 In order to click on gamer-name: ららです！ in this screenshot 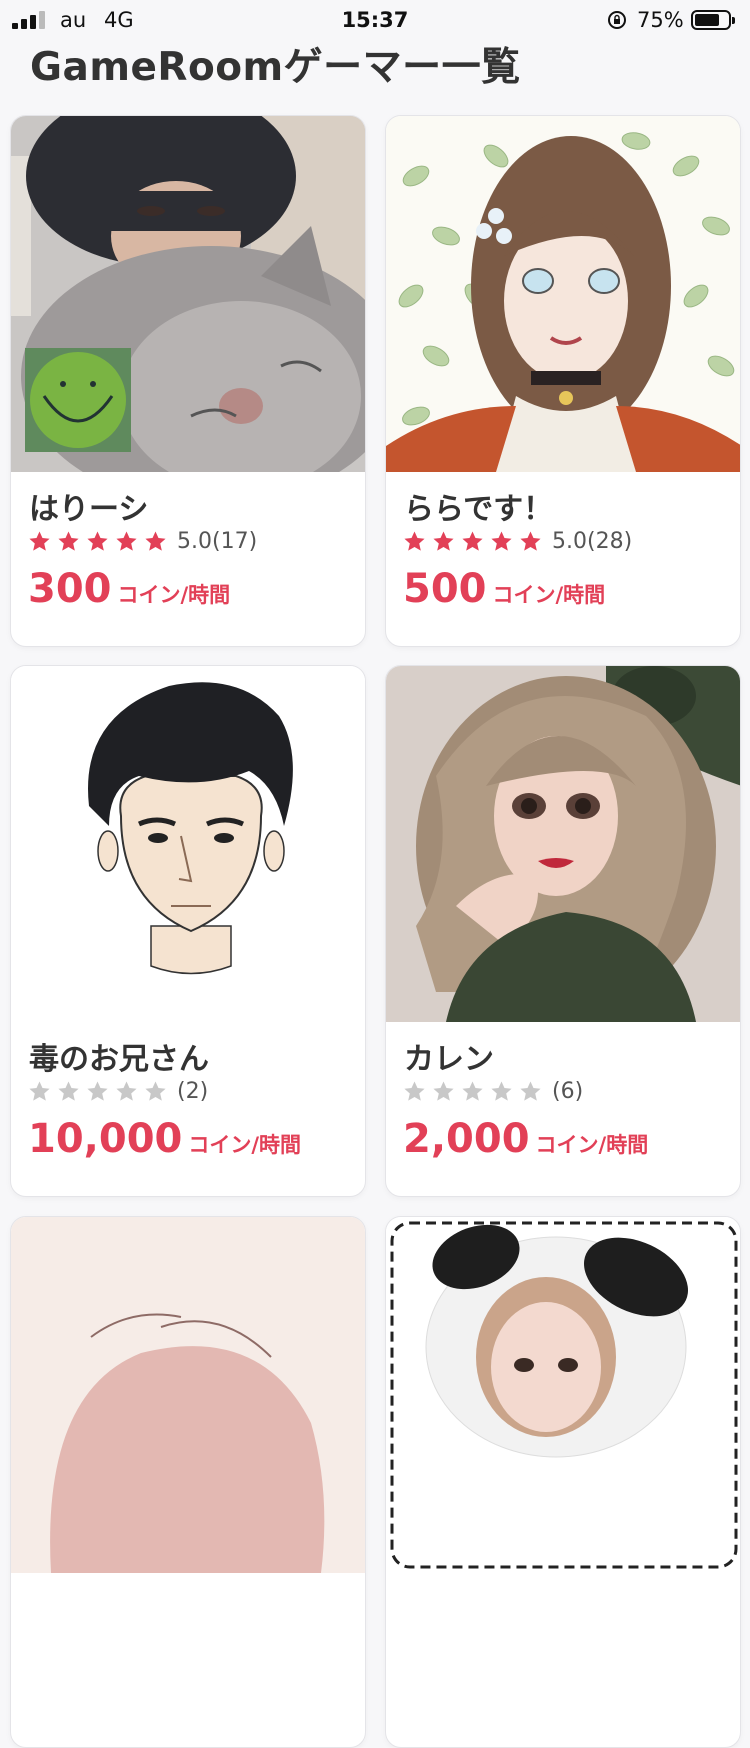, I will do `click(479, 509)`.